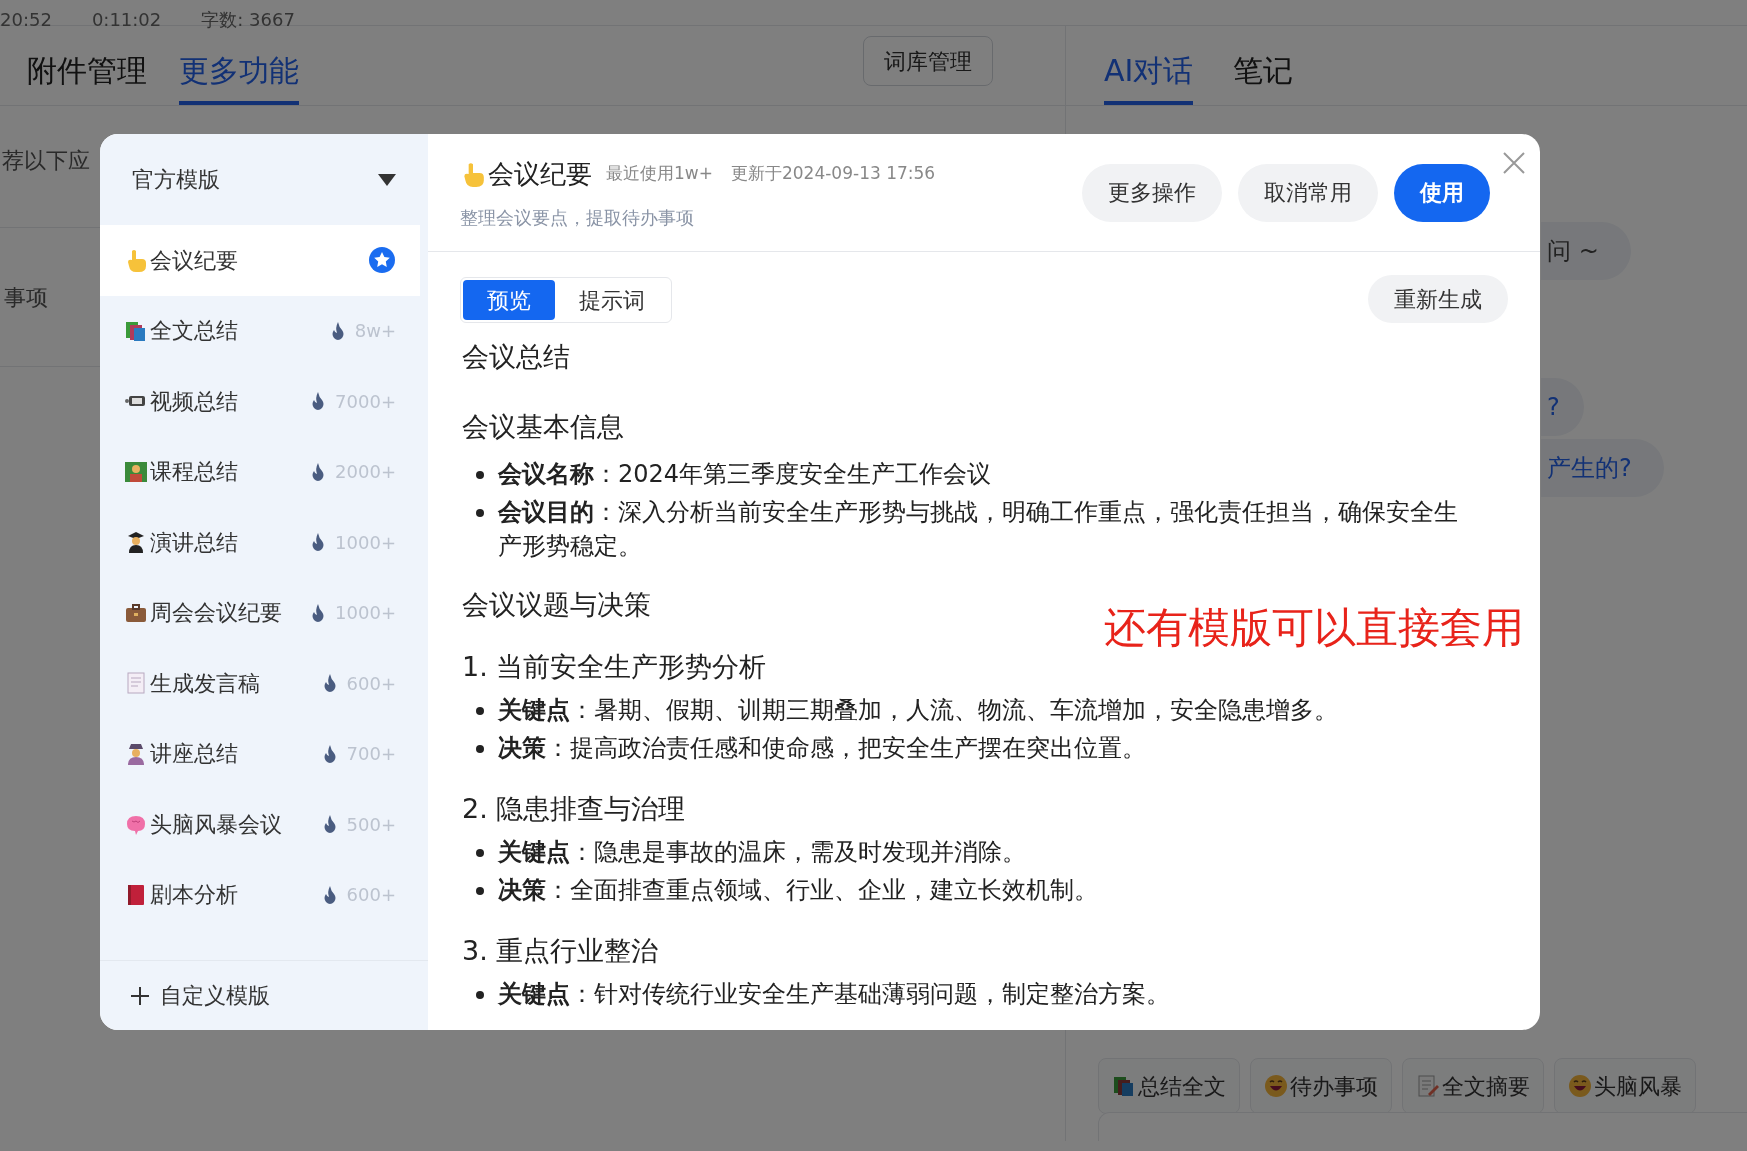 This screenshot has width=1747, height=1151. Describe the element at coordinates (1442, 192) in the screenshot. I see `use-button: 使用` at that location.